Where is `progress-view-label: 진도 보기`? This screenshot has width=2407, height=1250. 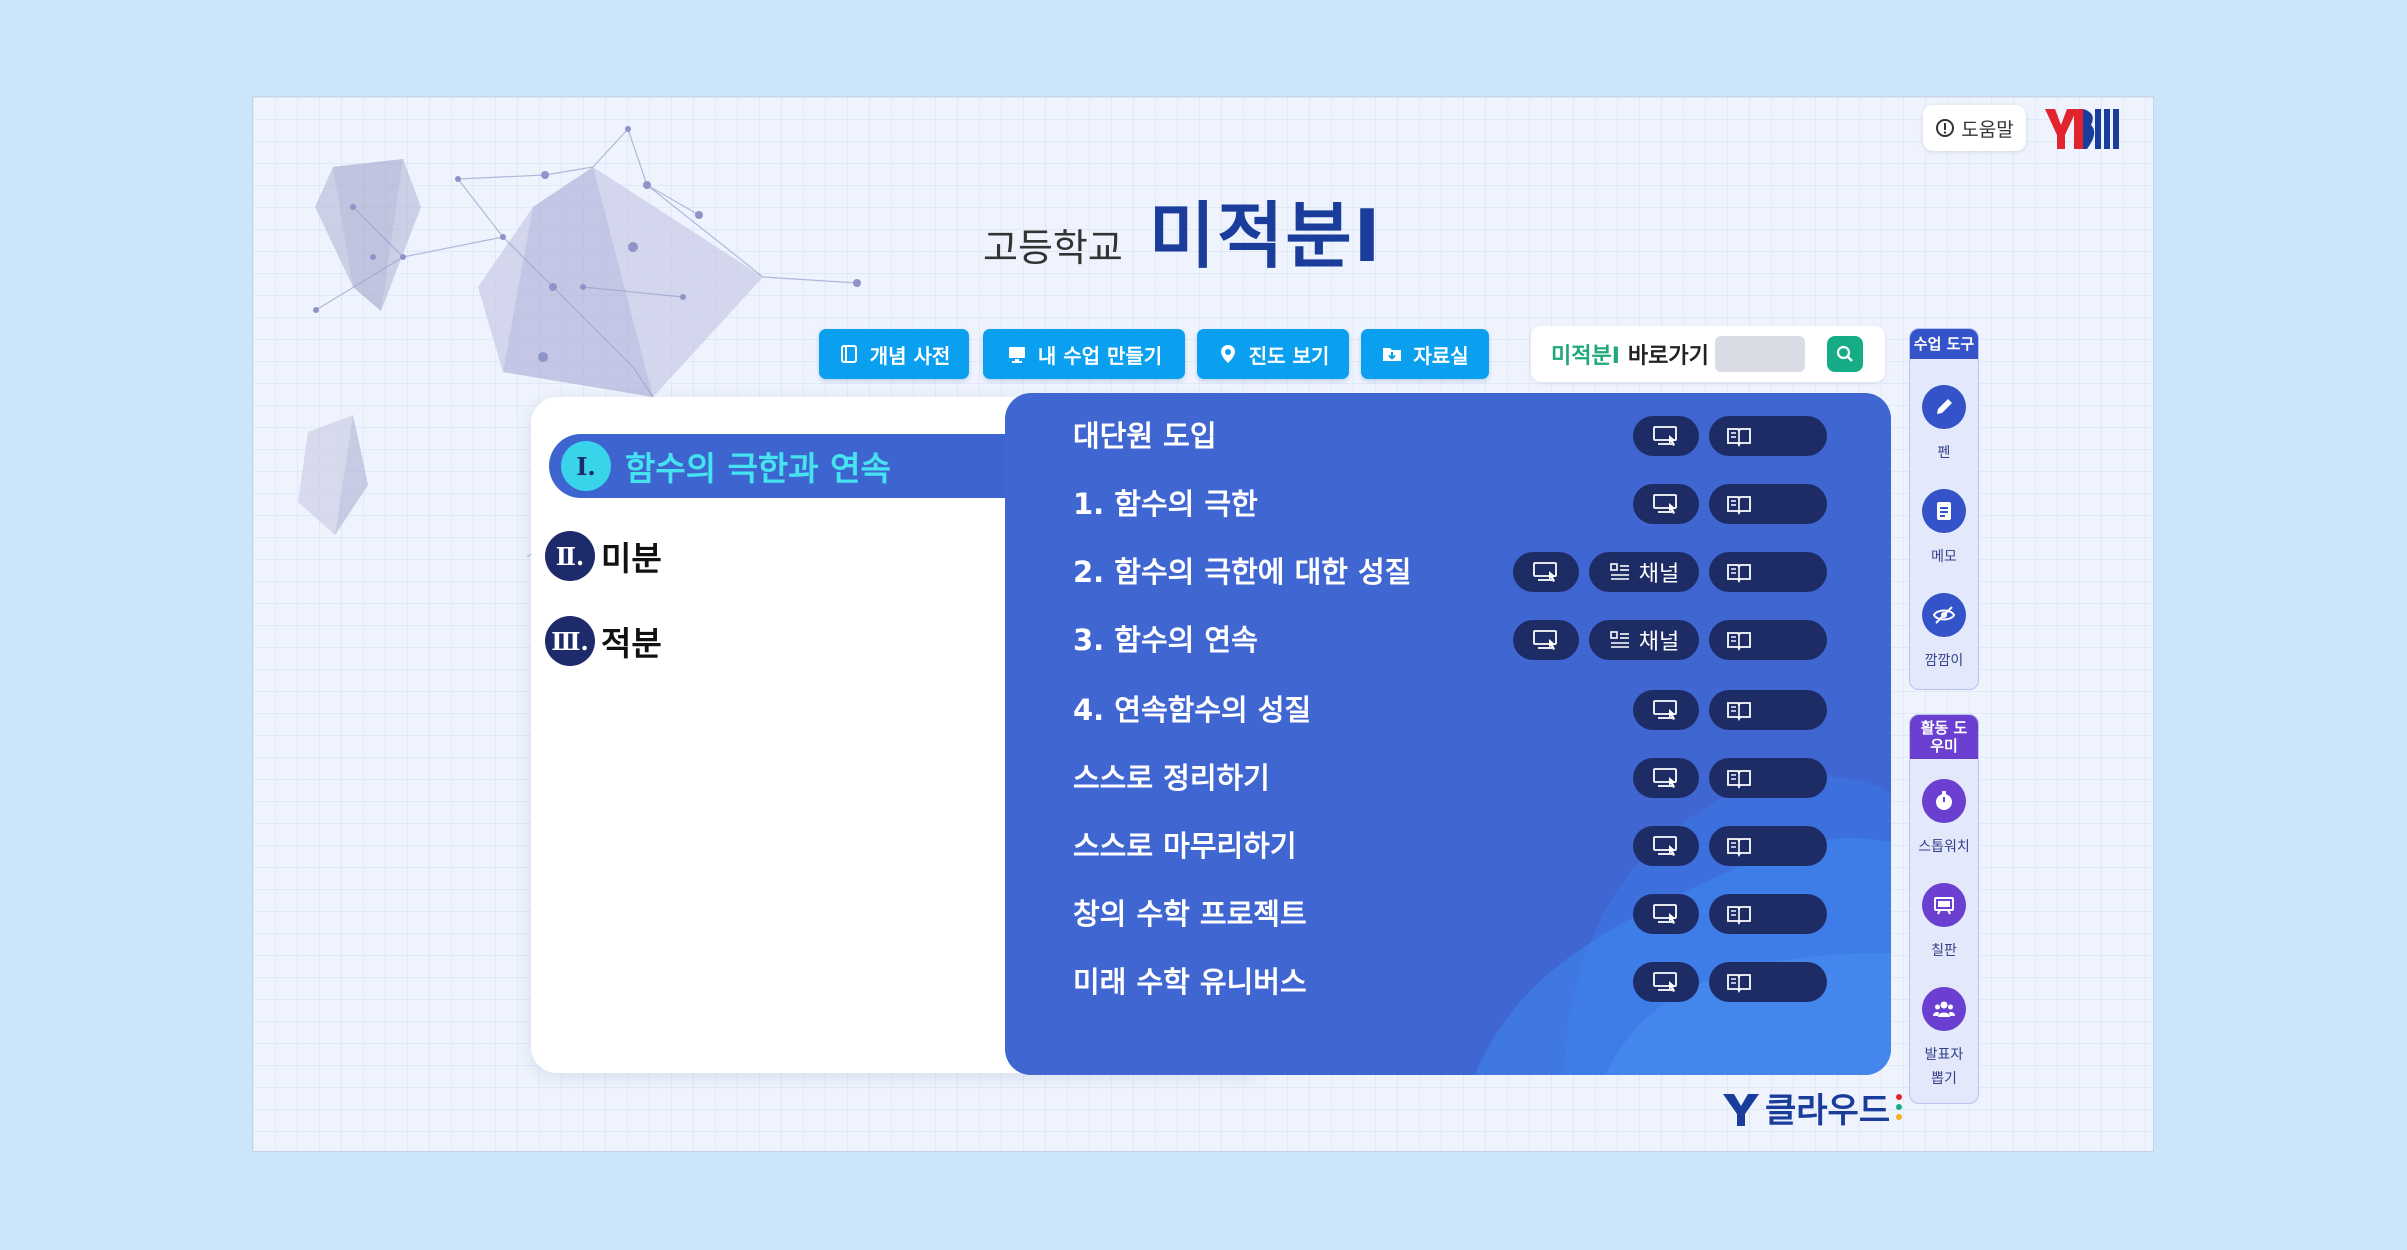
progress-view-label: 진도 보기 is located at coordinates (1289, 355).